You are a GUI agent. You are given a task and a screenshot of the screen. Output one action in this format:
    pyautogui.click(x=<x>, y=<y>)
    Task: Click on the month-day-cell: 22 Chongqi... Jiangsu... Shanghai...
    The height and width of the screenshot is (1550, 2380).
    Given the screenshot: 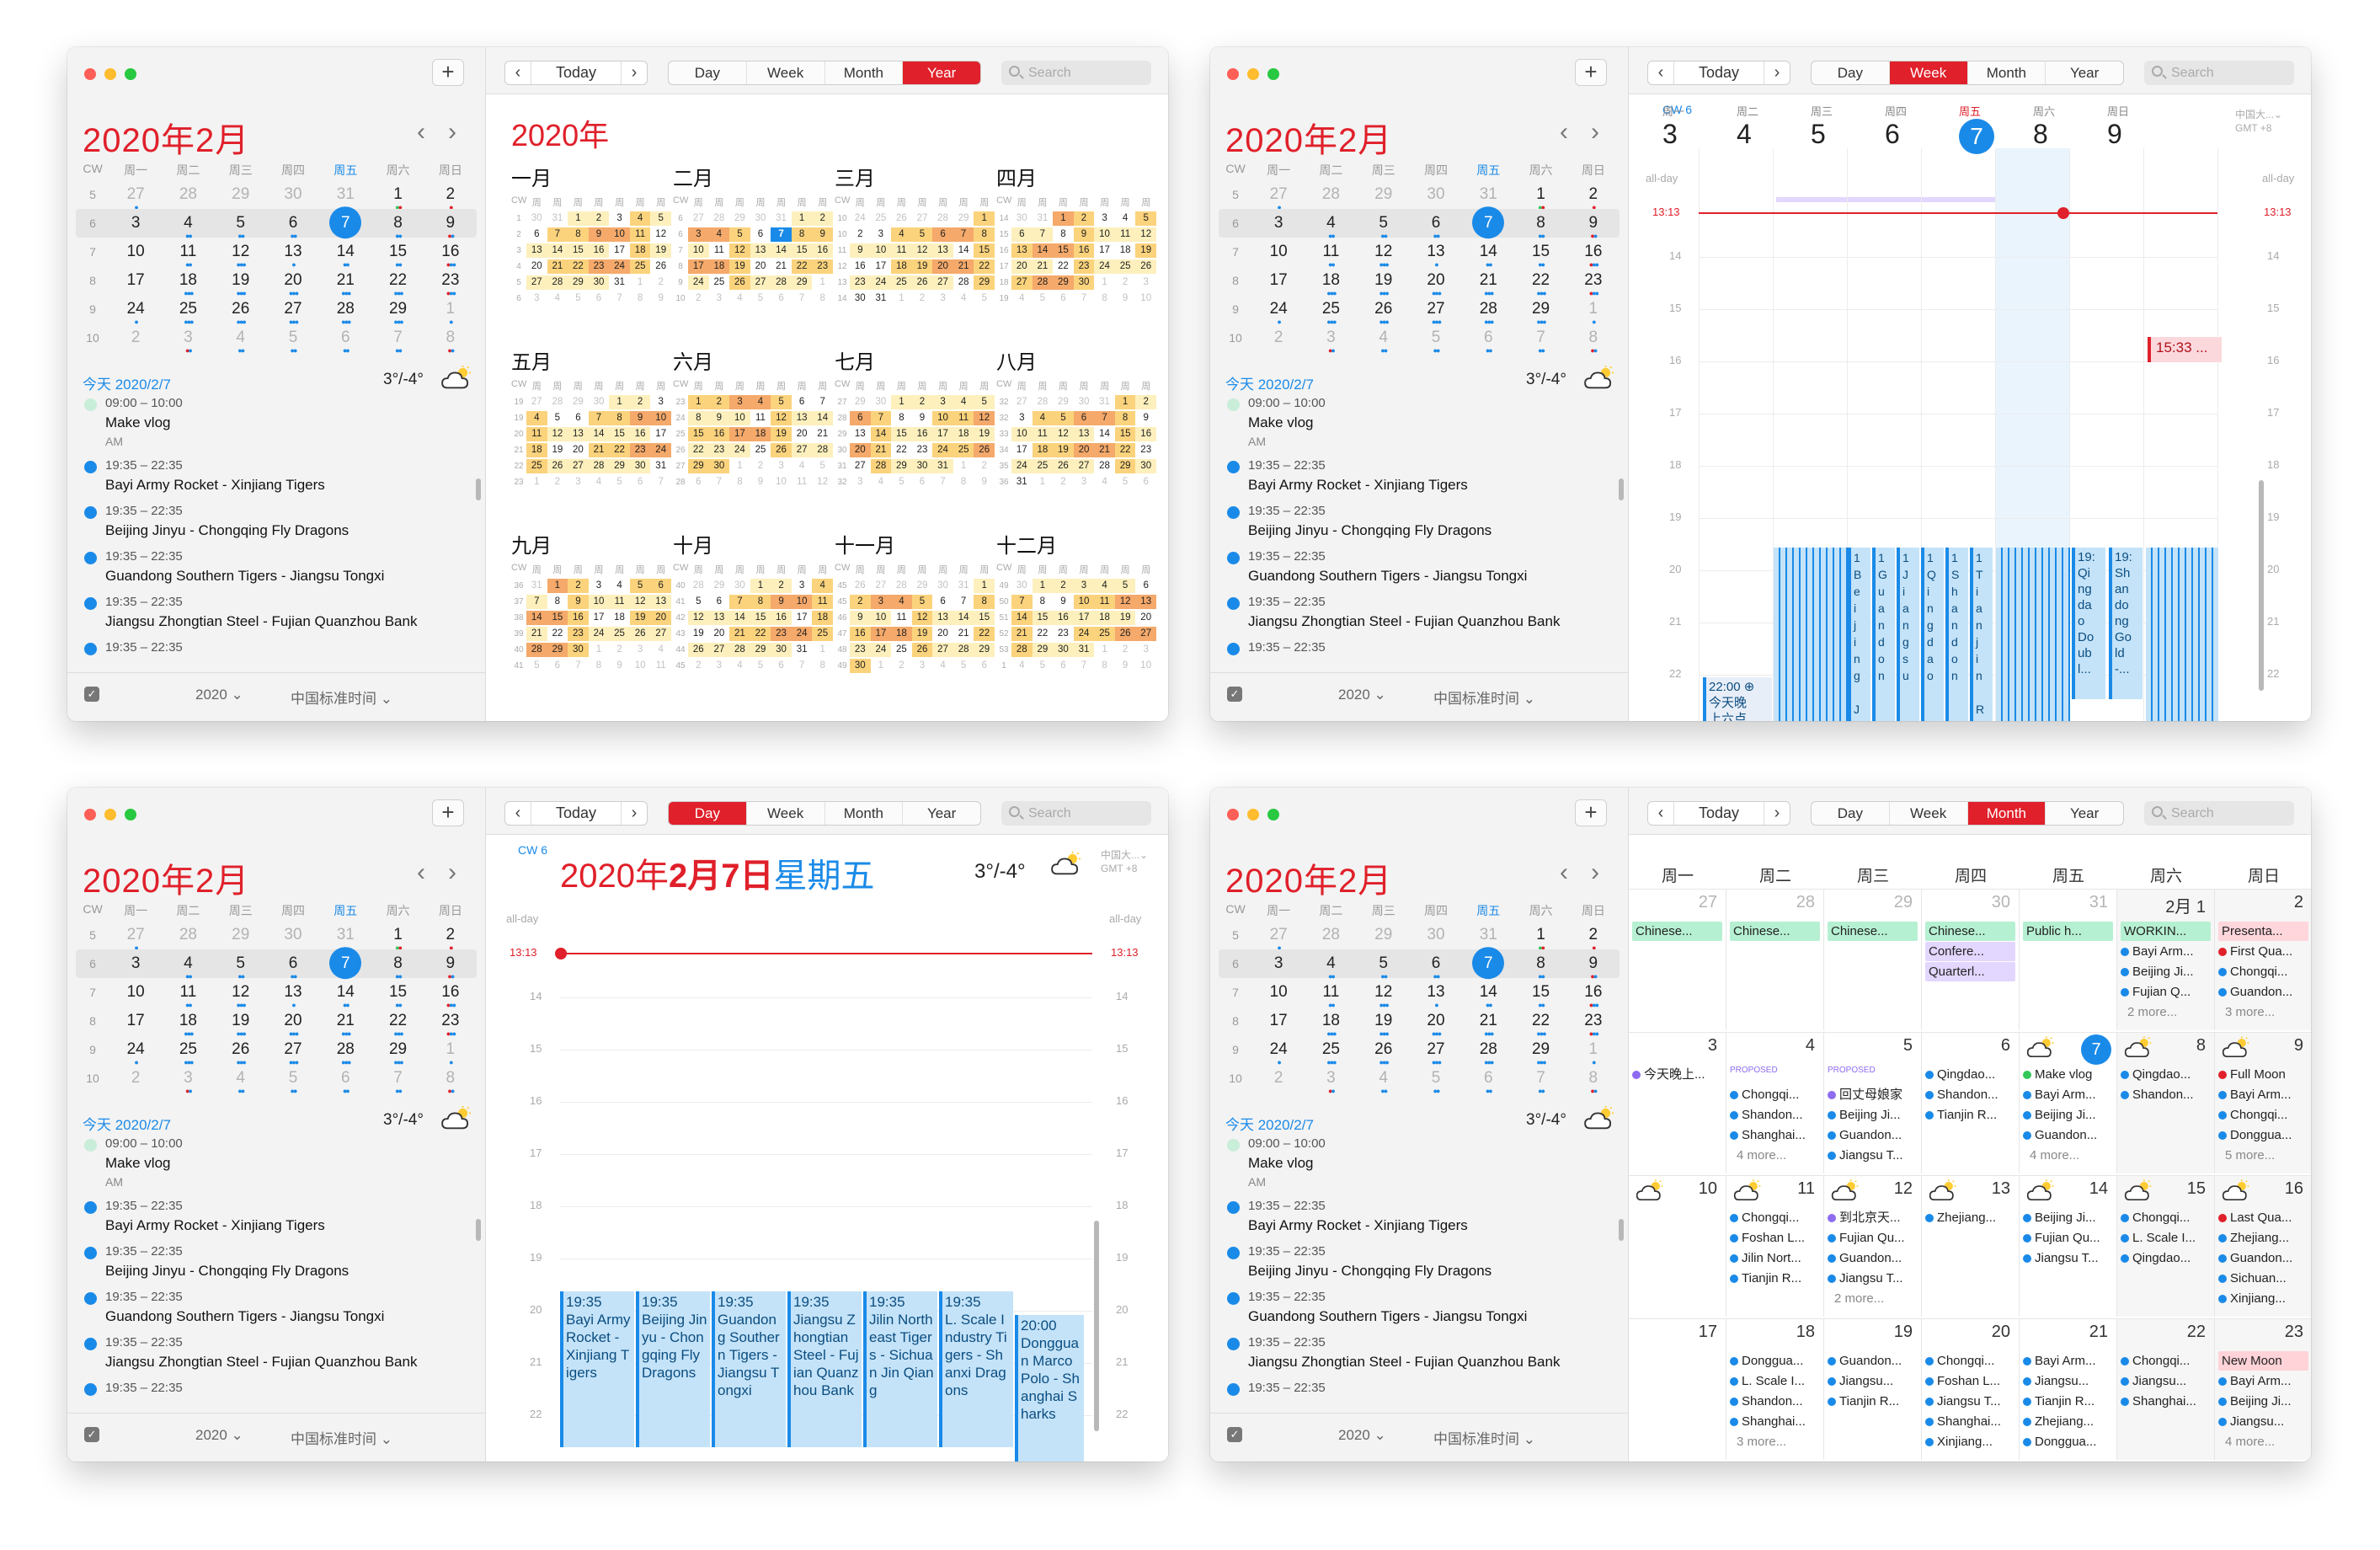 What is the action you would take?
    pyautogui.click(x=2166, y=1389)
    